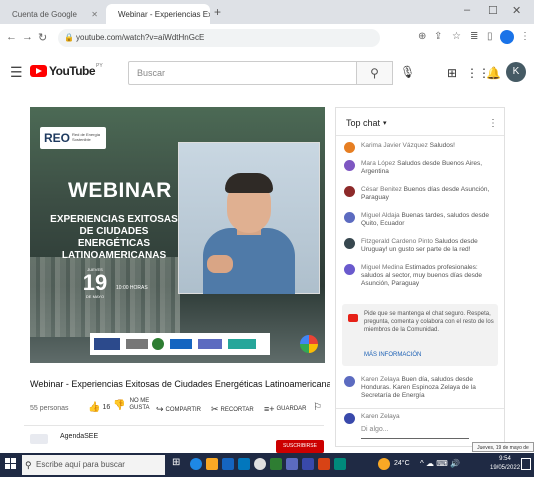  I want to click on scissors-icon: ✂, so click(215, 409).